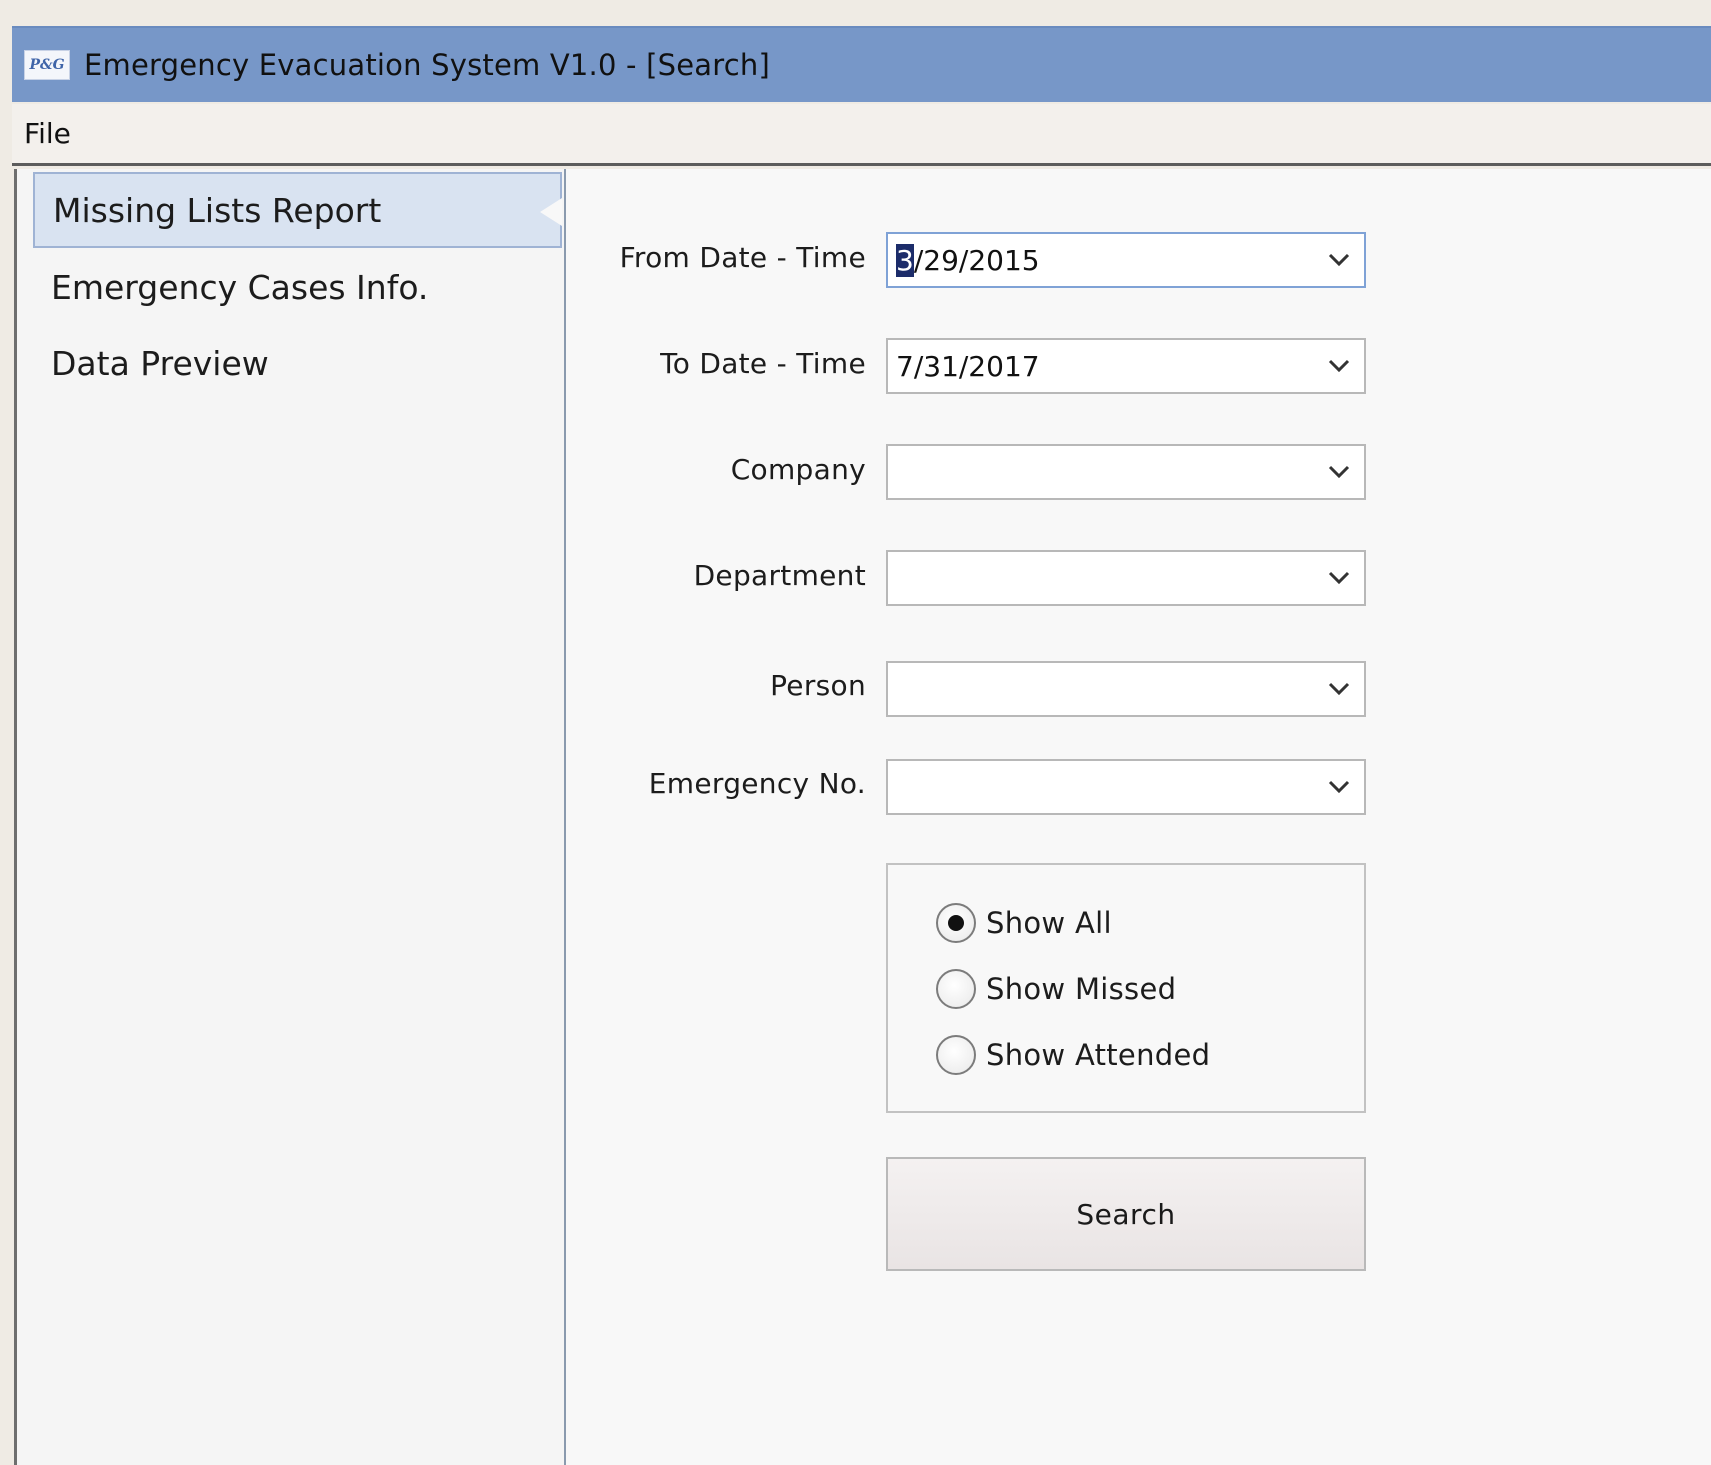  I want to click on nav-item-label: Data Preview, so click(160, 363).